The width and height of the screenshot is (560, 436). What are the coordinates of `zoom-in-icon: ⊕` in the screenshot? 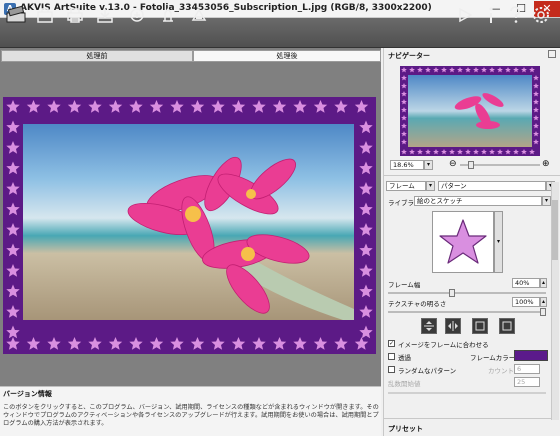 It's located at (546, 164).